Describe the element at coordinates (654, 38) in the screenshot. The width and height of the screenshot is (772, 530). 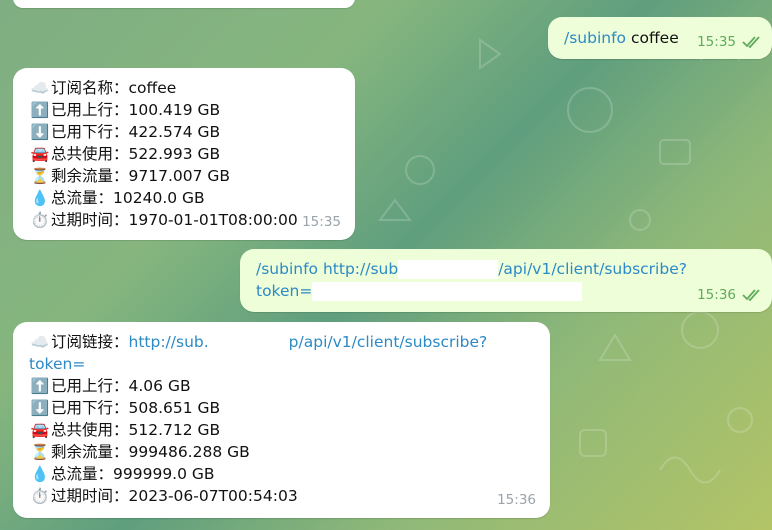
I see `message-text: coffee` at that location.